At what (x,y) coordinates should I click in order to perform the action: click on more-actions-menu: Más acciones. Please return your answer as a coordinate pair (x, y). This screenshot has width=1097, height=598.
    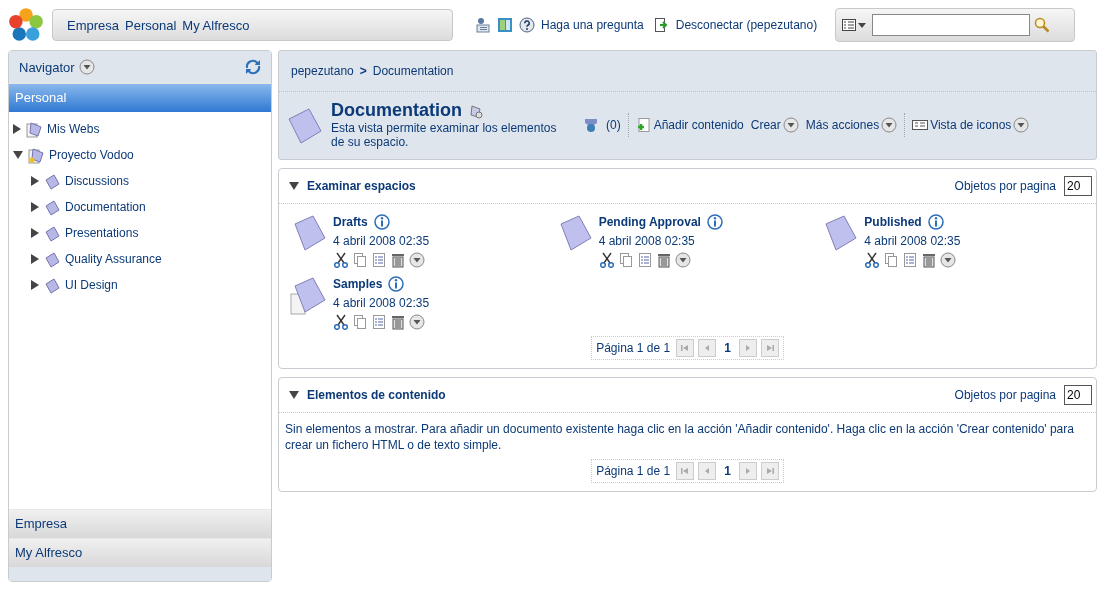
    Looking at the image, I should click on (851, 124).